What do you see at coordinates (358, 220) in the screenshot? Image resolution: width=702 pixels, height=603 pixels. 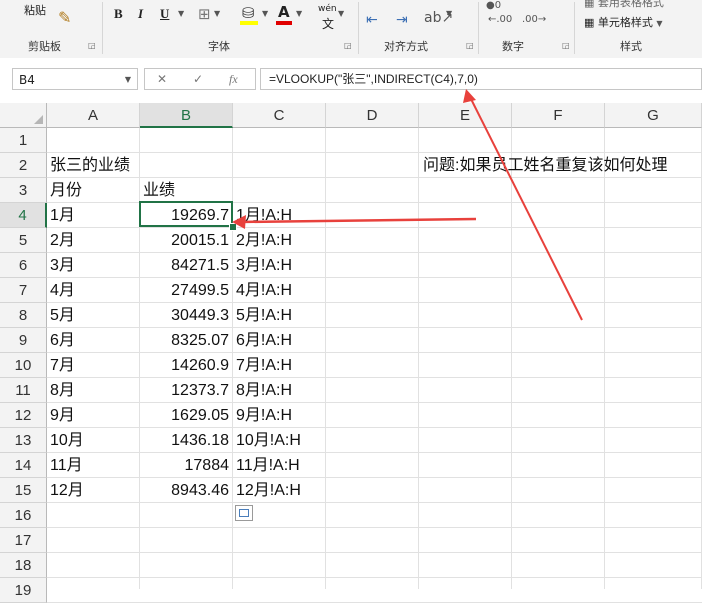 I see `arrow-to-b4` at bounding box center [358, 220].